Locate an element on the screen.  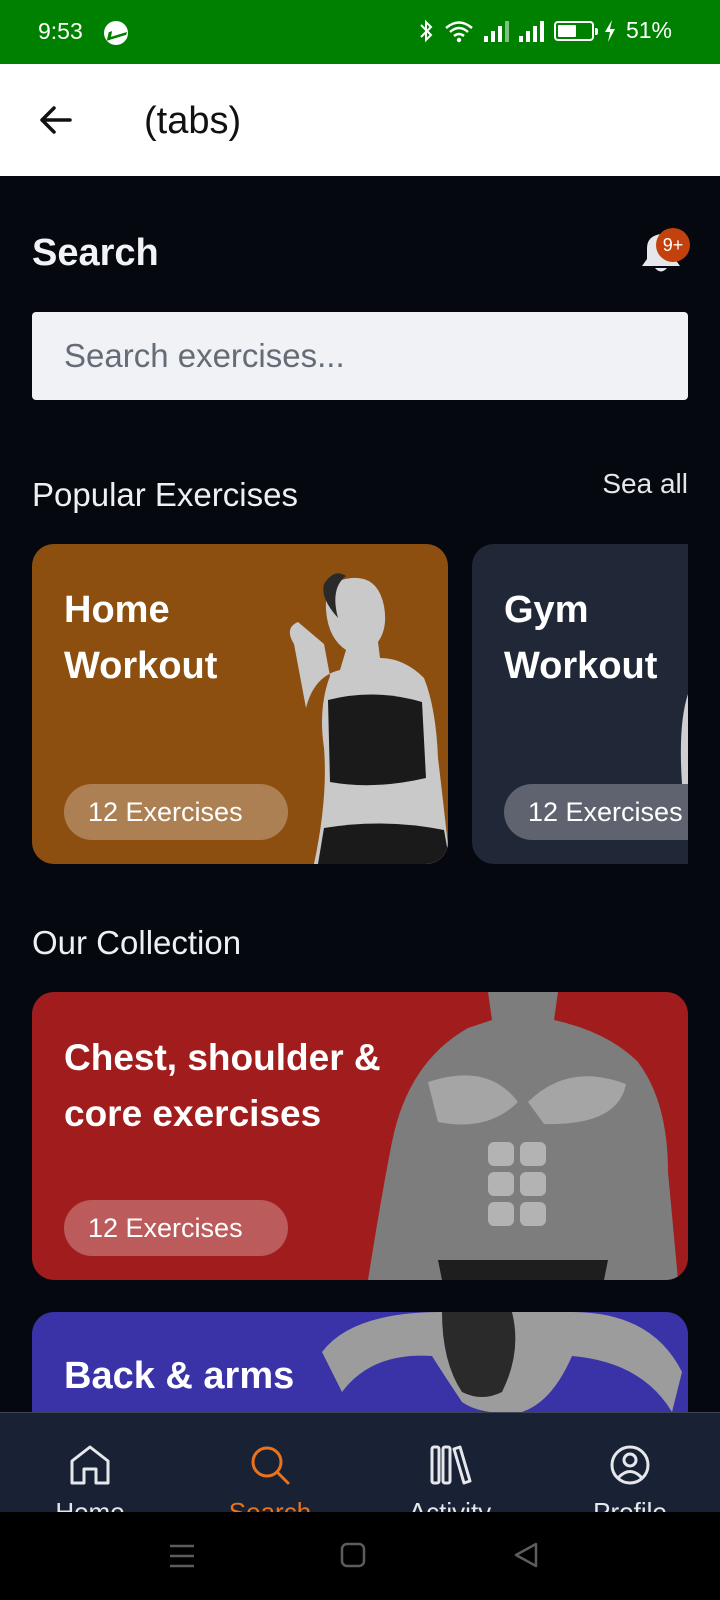
see-all-link: Sea all is located at coordinates (645, 484).